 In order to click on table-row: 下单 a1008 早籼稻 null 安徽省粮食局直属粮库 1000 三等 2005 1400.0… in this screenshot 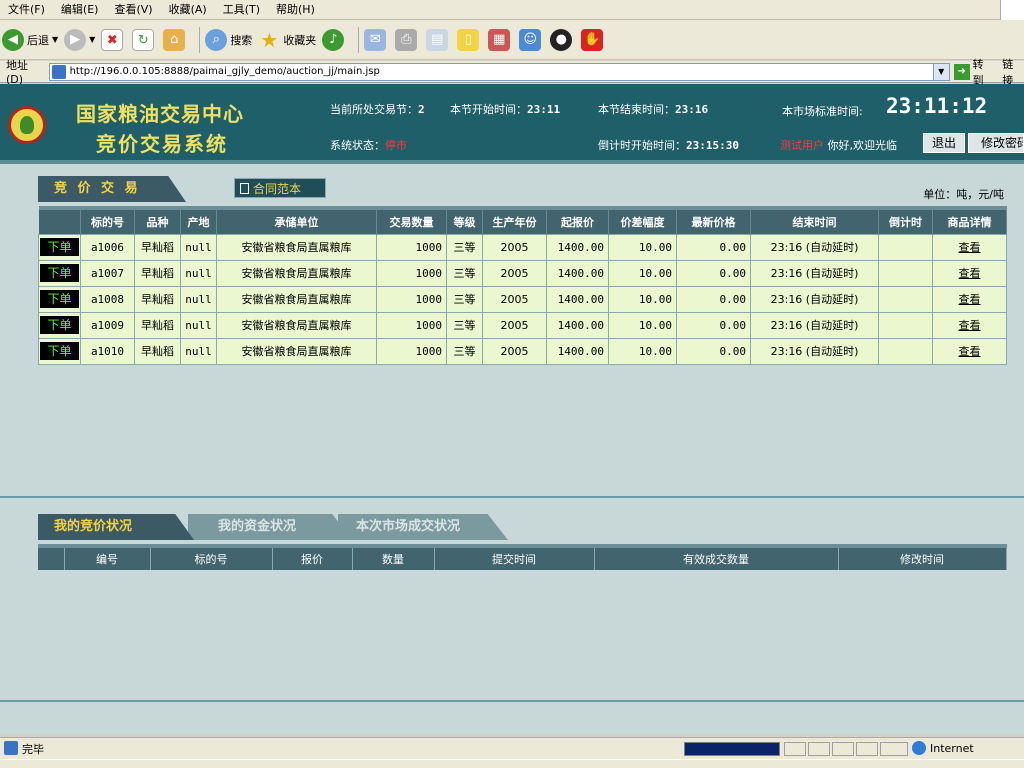, I will do `click(522, 299)`.